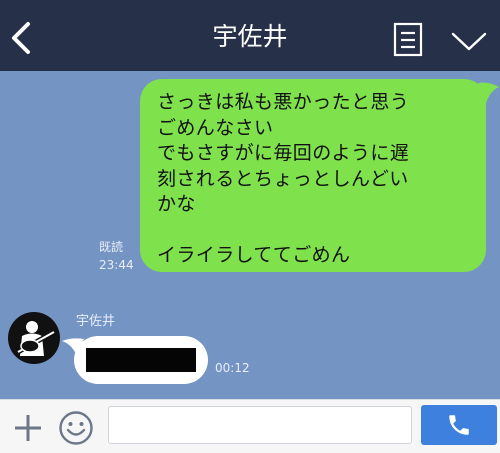  What do you see at coordinates (469, 41) in the screenshot?
I see `chevron-down-icon` at bounding box center [469, 41].